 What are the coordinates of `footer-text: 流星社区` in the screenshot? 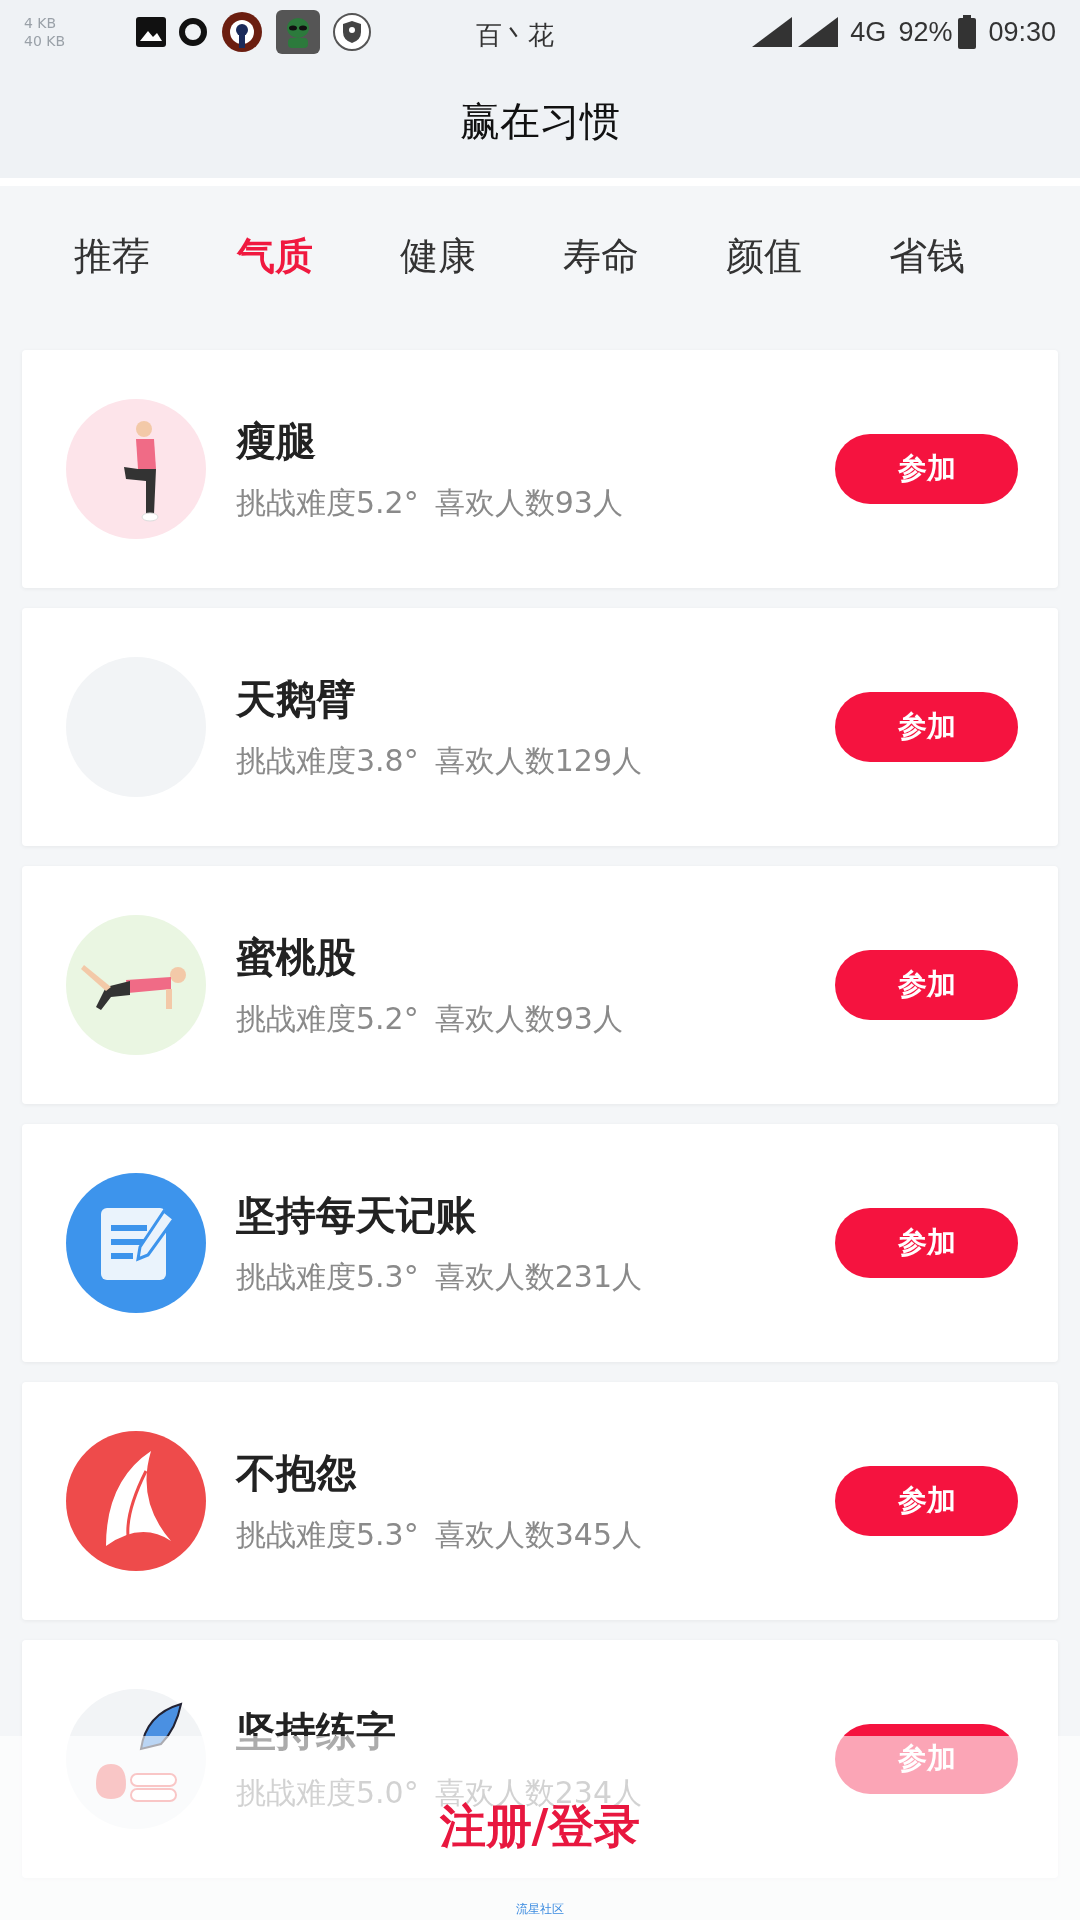 It's located at (540, 1909).